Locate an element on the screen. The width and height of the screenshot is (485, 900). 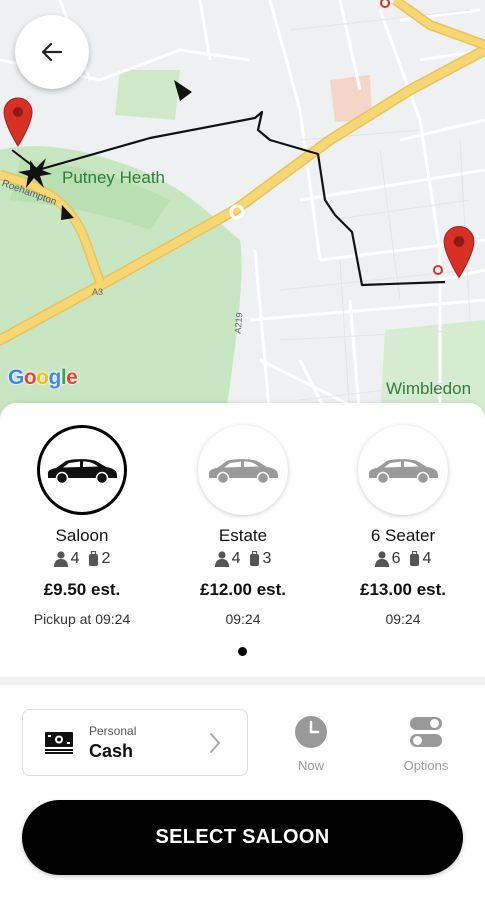
payment-account-type: Personal is located at coordinates (113, 731).